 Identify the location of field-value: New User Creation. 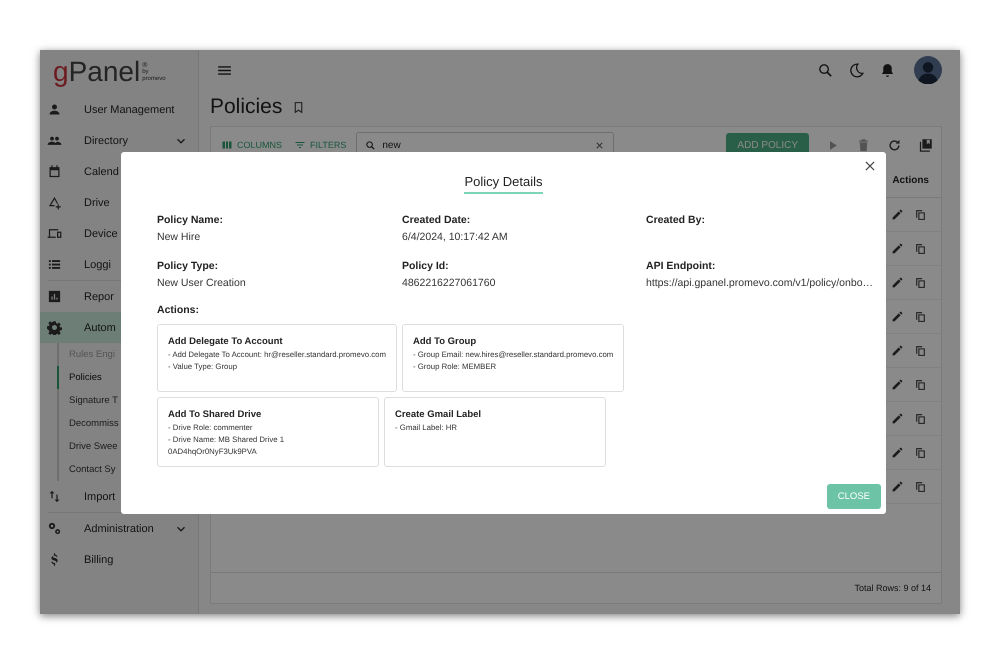
(202, 283).